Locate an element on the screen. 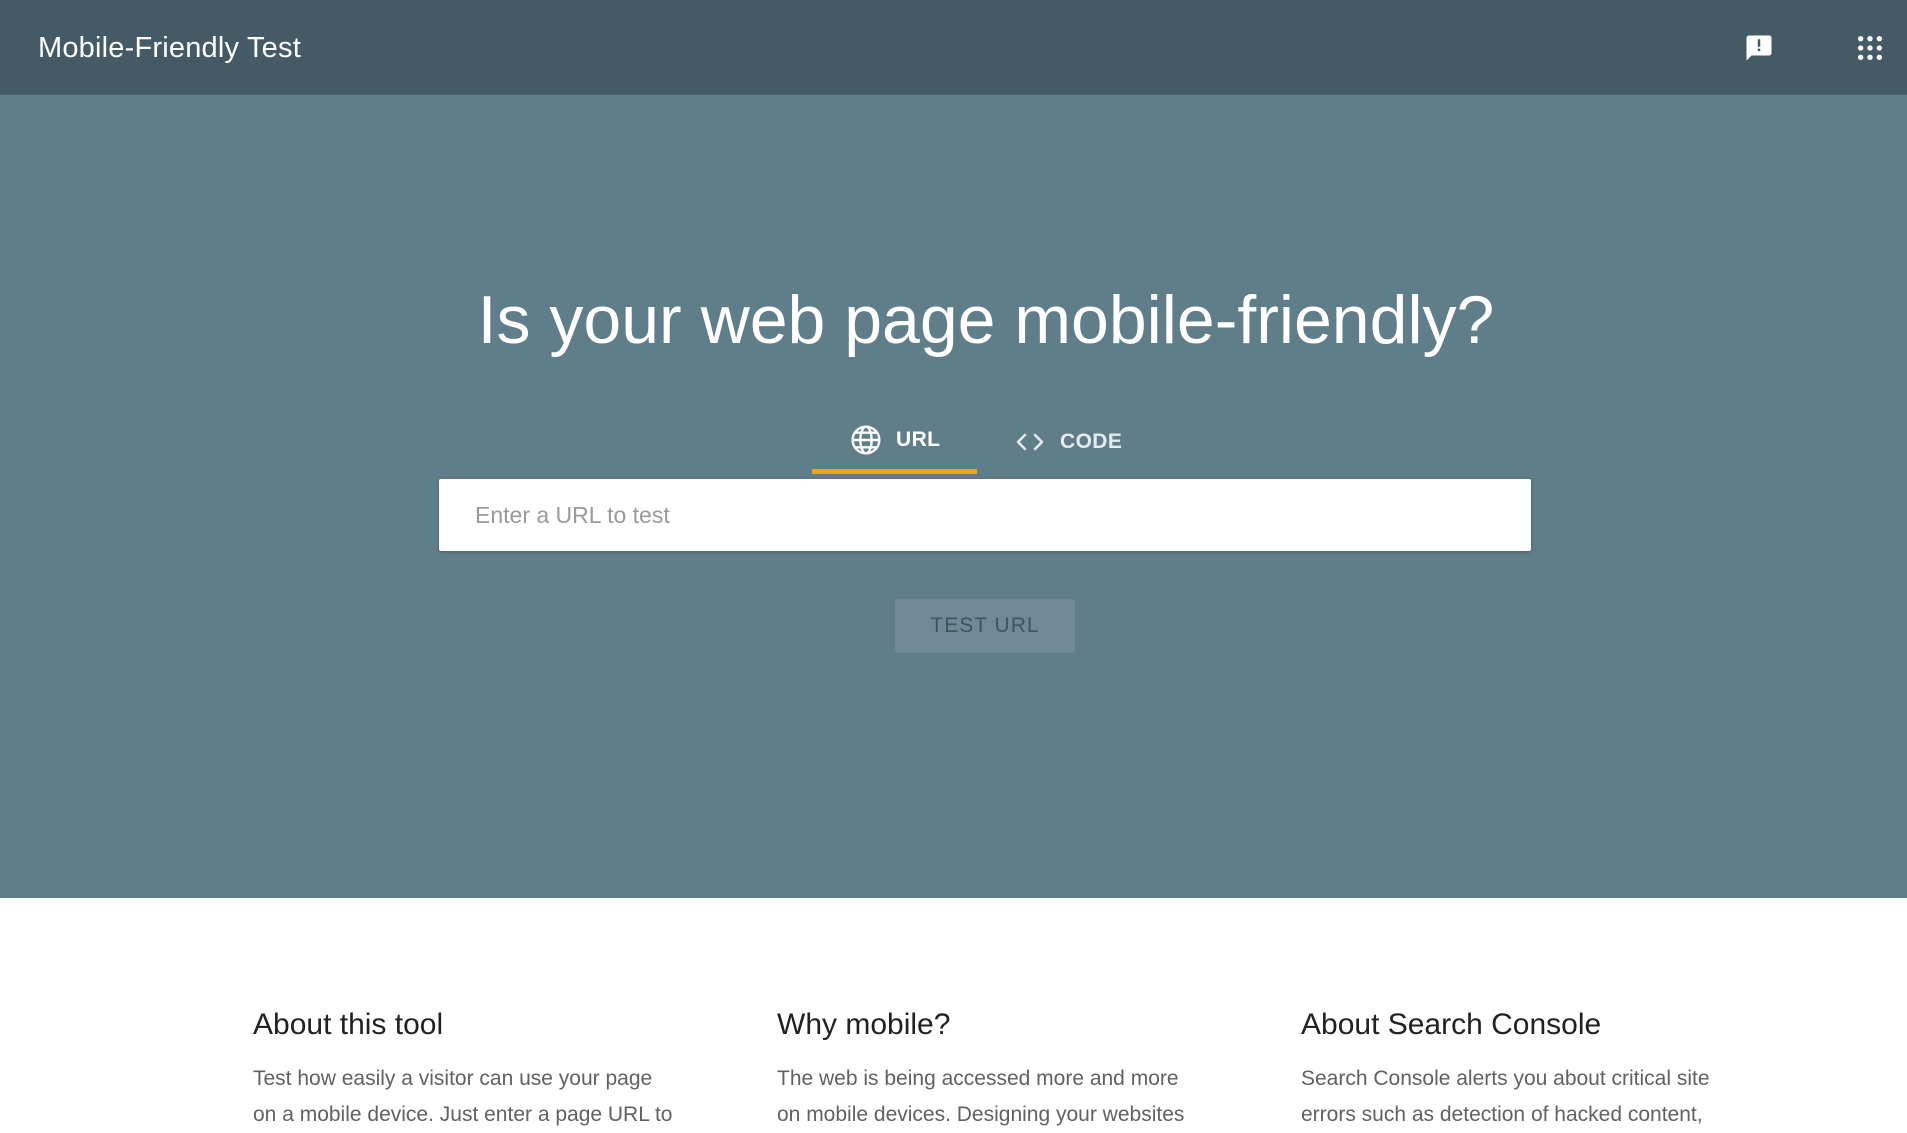 The height and width of the screenshot is (1133, 1907). url-input is located at coordinates (985, 515).